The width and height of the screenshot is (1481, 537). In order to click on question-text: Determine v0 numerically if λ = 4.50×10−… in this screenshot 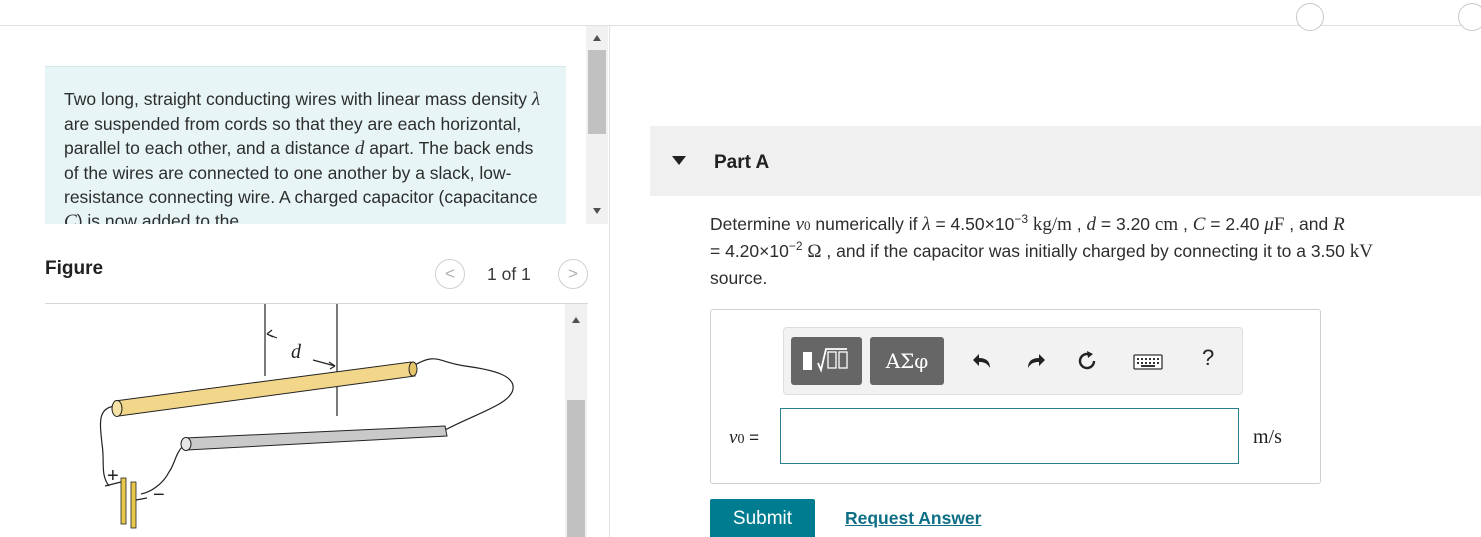, I will do `click(1041, 250)`.